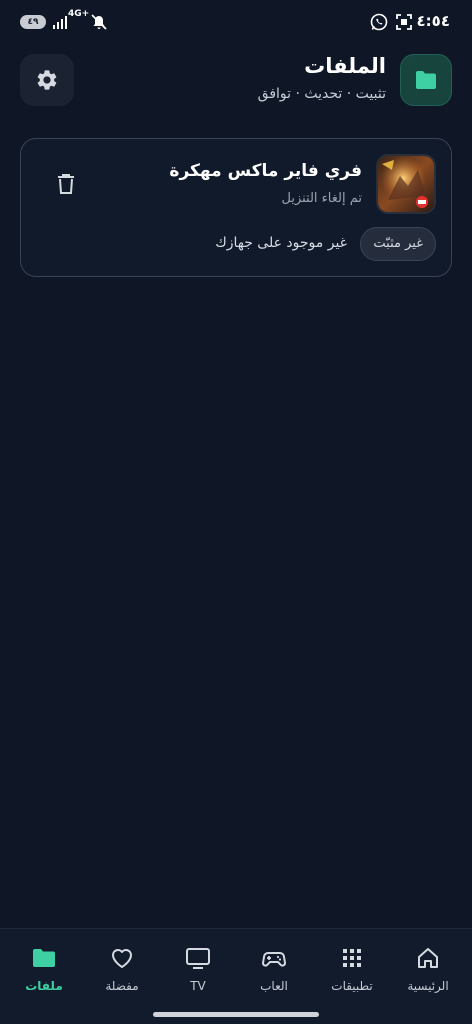 The height and width of the screenshot is (1024, 472). Describe the element at coordinates (281, 243) in the screenshot. I see `device-status-note: غير موجود على جهازك` at that location.